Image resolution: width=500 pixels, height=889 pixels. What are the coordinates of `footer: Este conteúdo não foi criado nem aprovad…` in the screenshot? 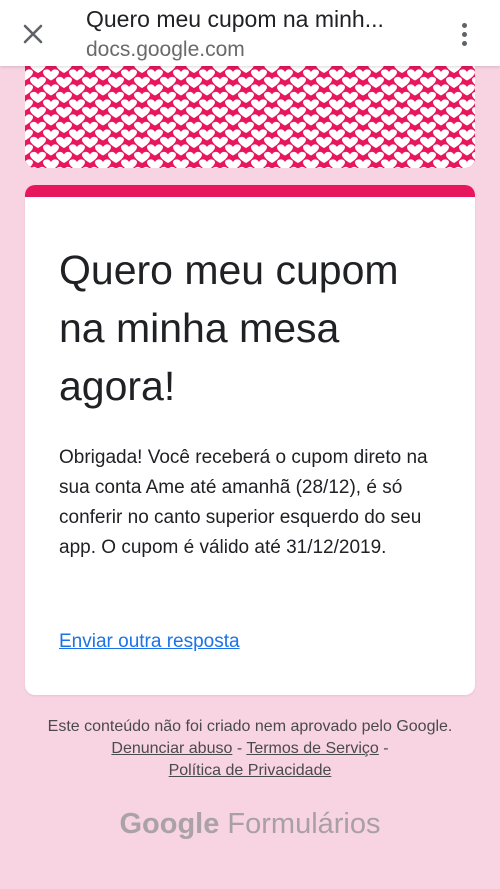 It's located at (250, 749).